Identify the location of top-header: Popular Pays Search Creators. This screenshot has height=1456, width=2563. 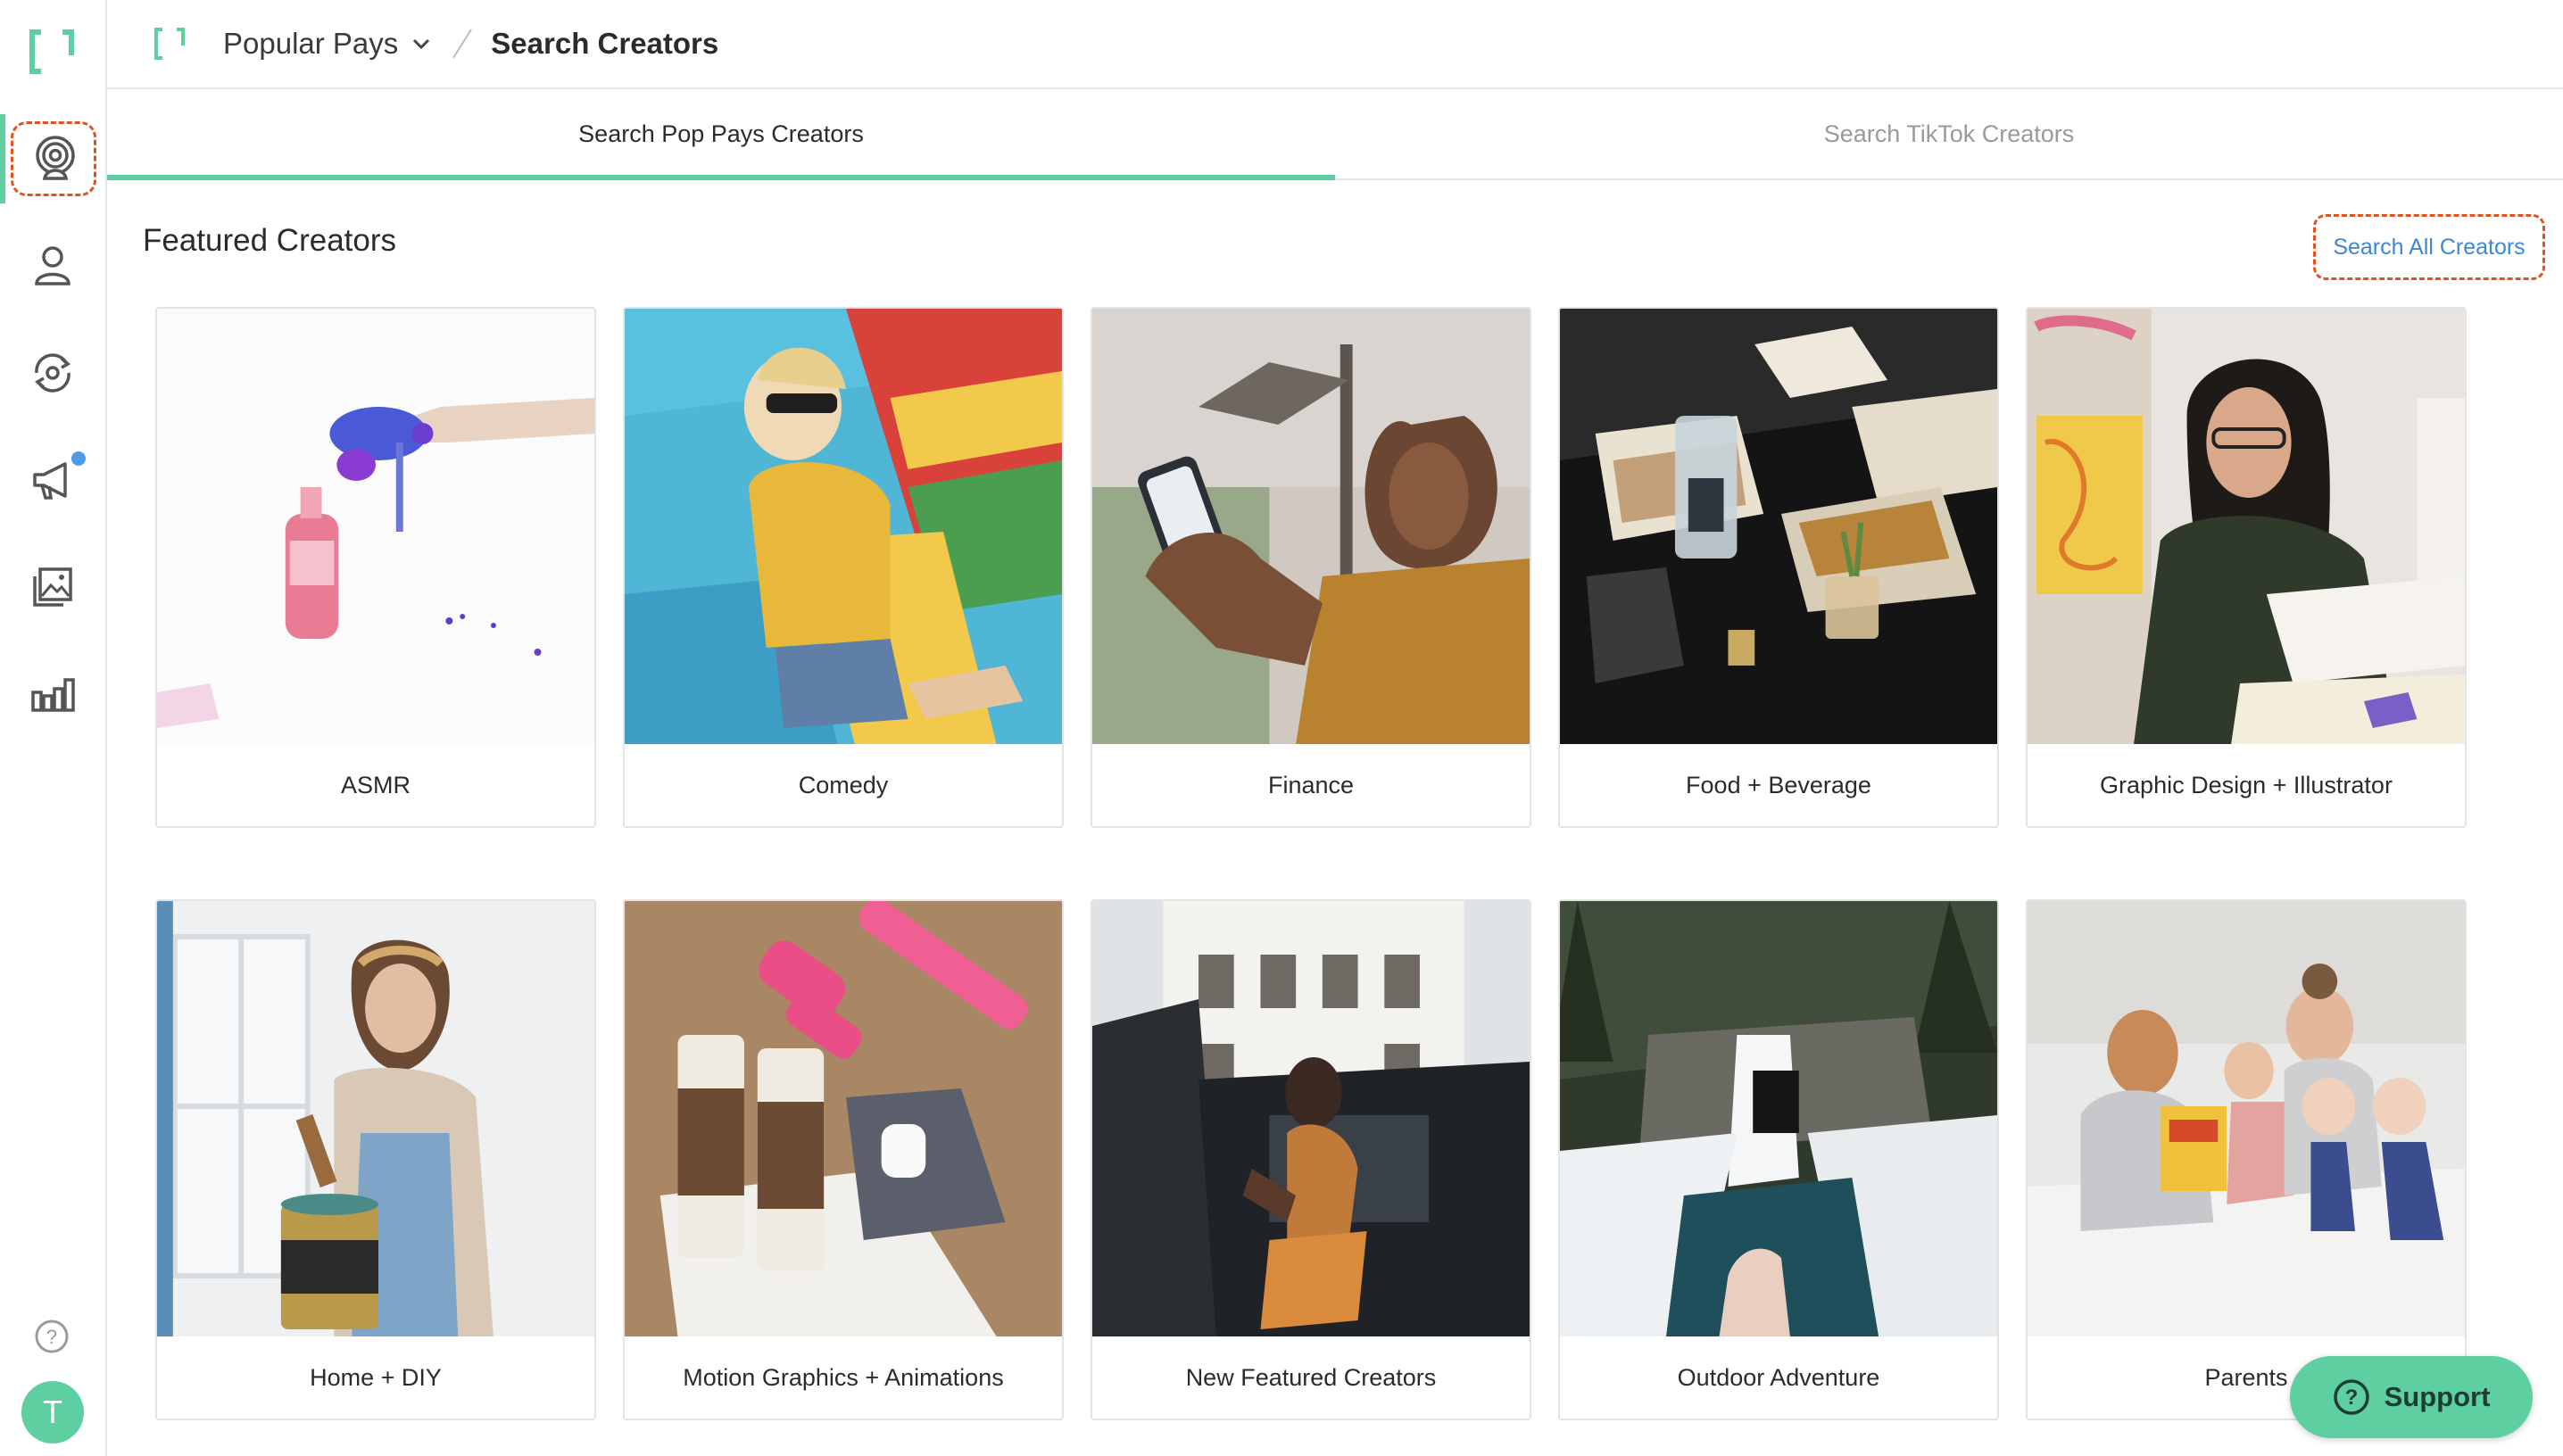
(1335, 45).